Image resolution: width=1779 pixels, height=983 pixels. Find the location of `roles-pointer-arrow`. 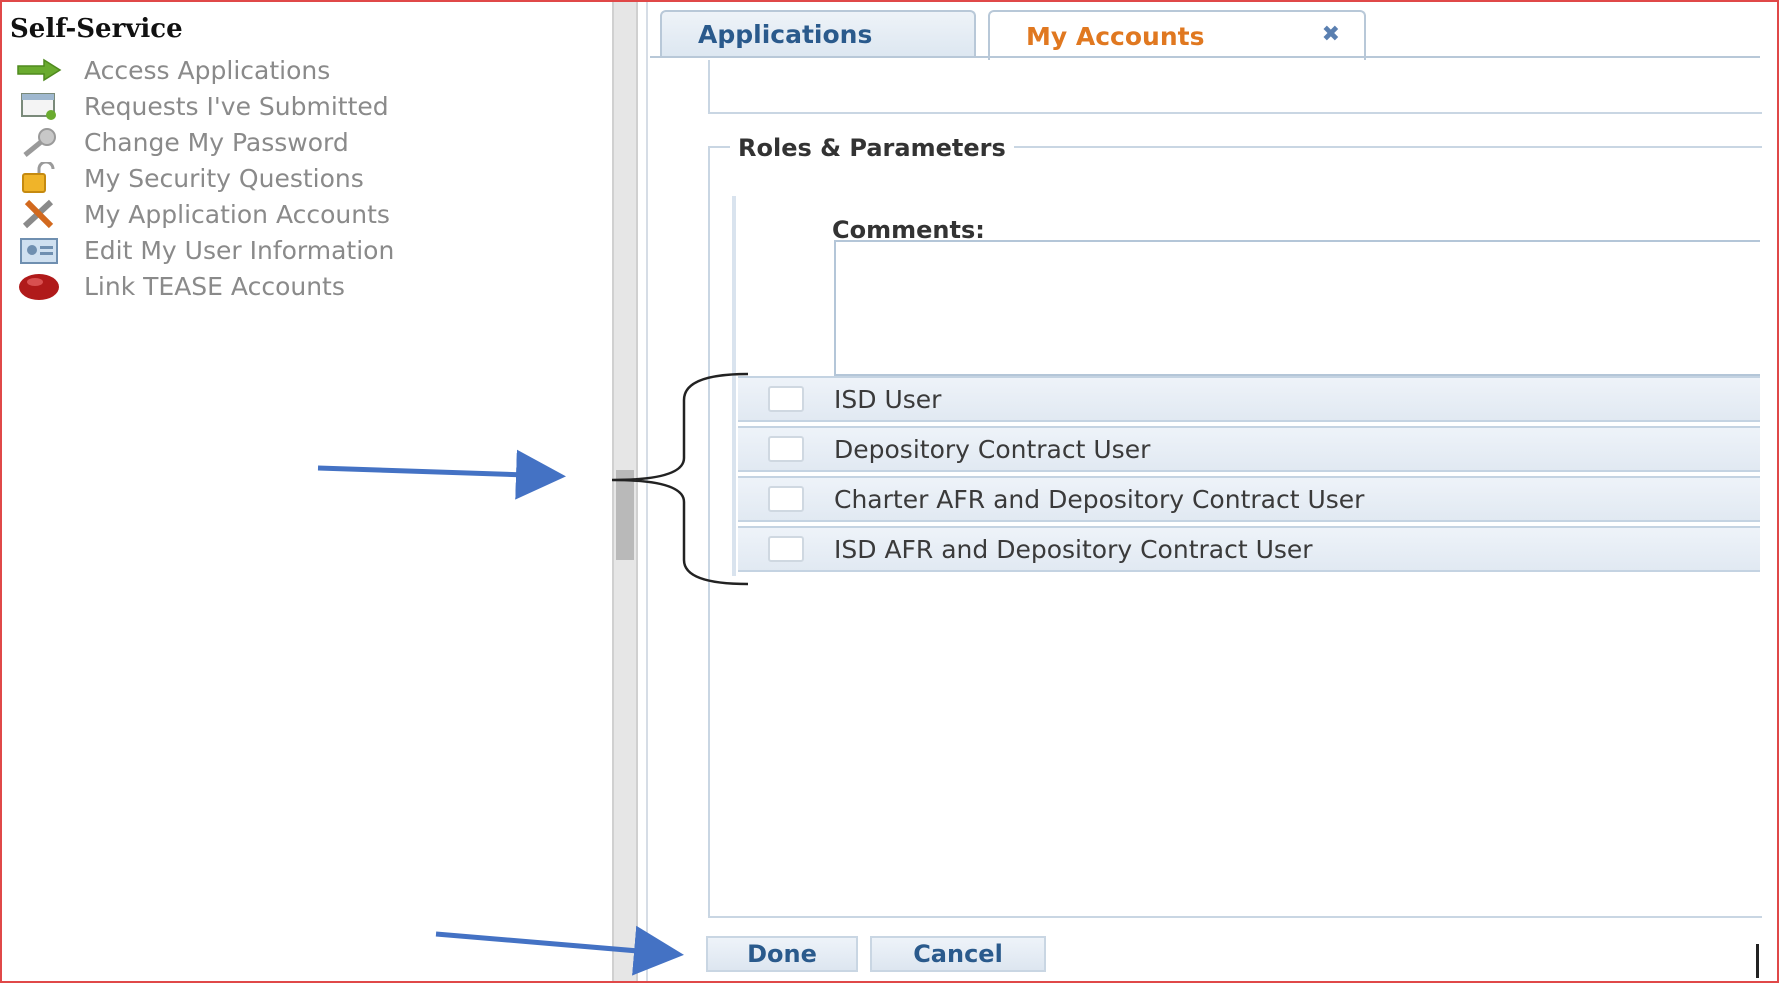

roles-pointer-arrow is located at coordinates (441, 474).